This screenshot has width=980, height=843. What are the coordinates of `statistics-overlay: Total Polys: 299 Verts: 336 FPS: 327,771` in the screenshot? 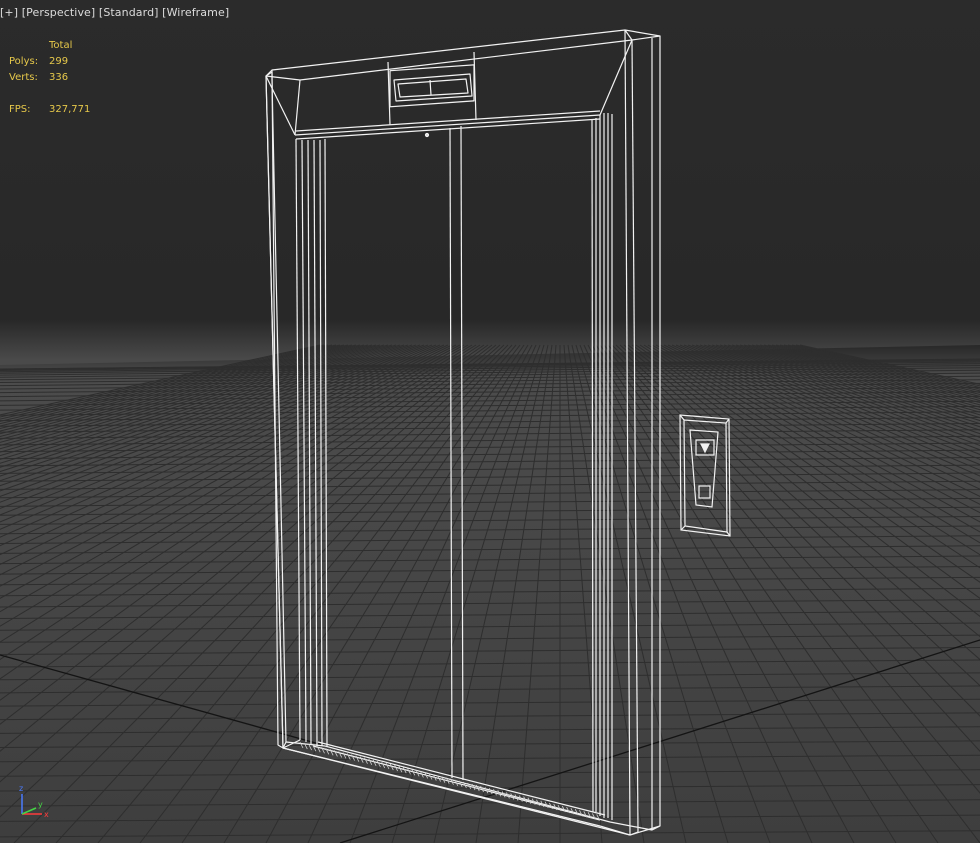 It's located at (49, 78).